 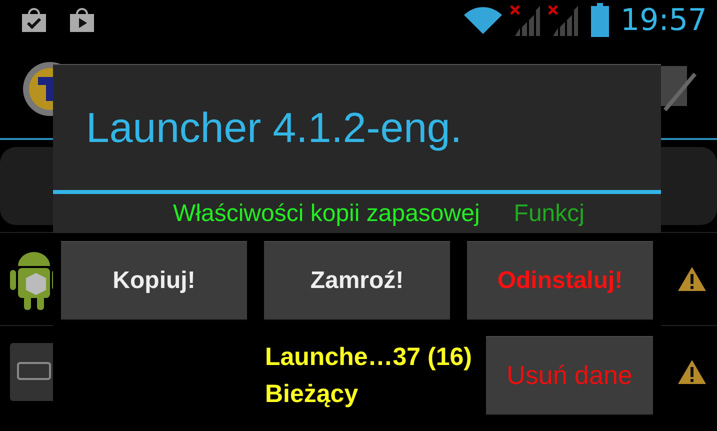 What do you see at coordinates (154, 280) in the screenshot?
I see `action-button: Kopiuj!` at bounding box center [154, 280].